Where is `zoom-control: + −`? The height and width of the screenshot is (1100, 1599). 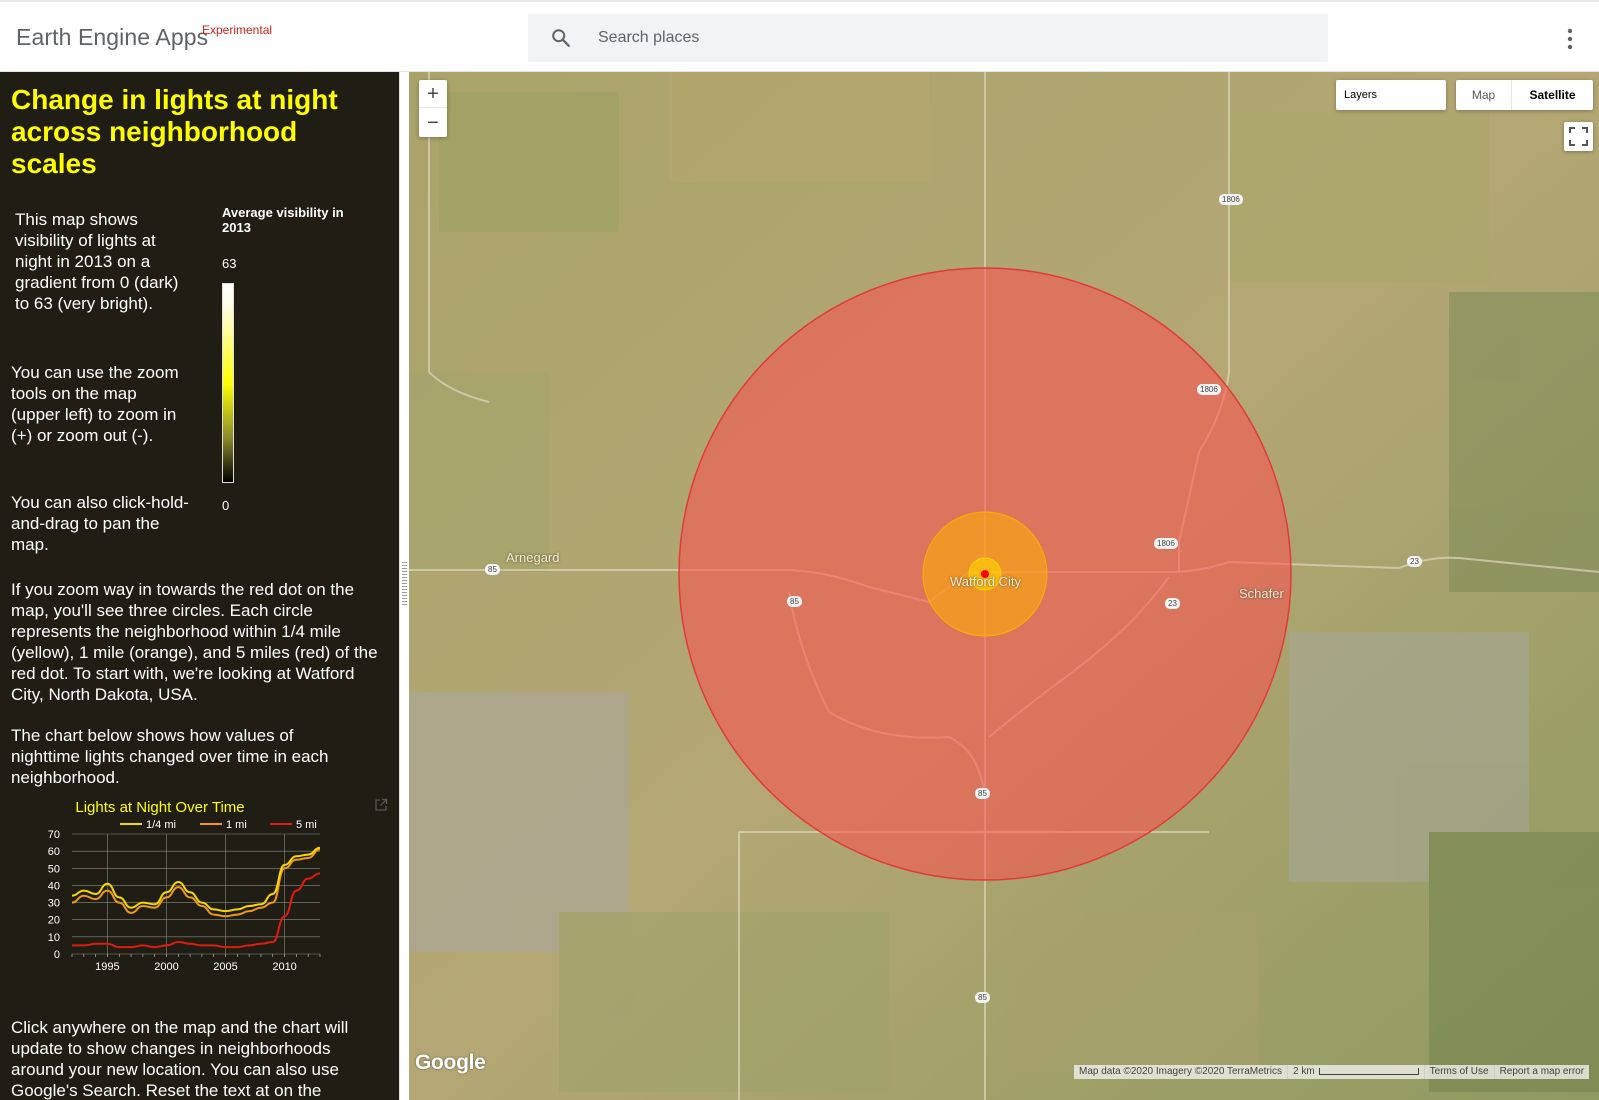
zoom-control: + − is located at coordinates (433, 108).